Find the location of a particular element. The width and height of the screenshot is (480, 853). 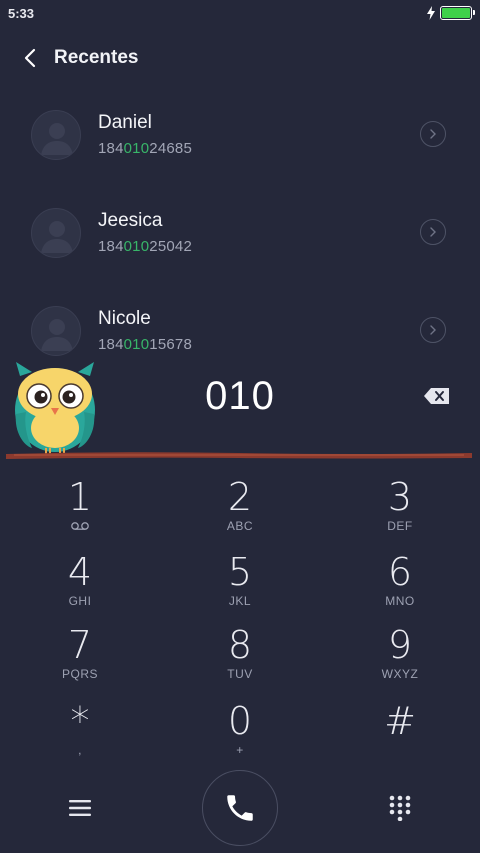

voicemail-icon is located at coordinates (80, 526).